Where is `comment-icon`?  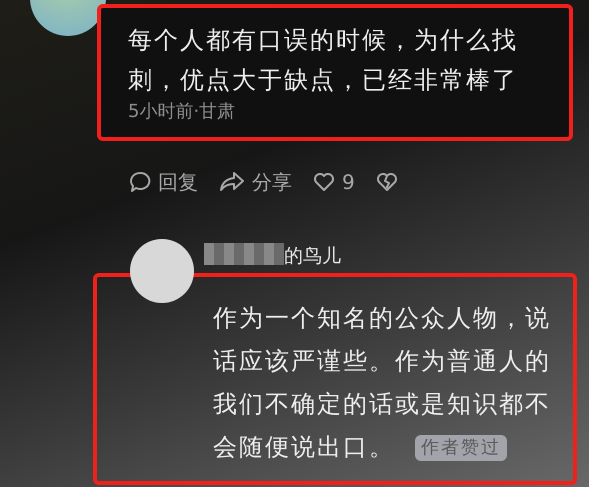
comment-icon is located at coordinates (140, 182).